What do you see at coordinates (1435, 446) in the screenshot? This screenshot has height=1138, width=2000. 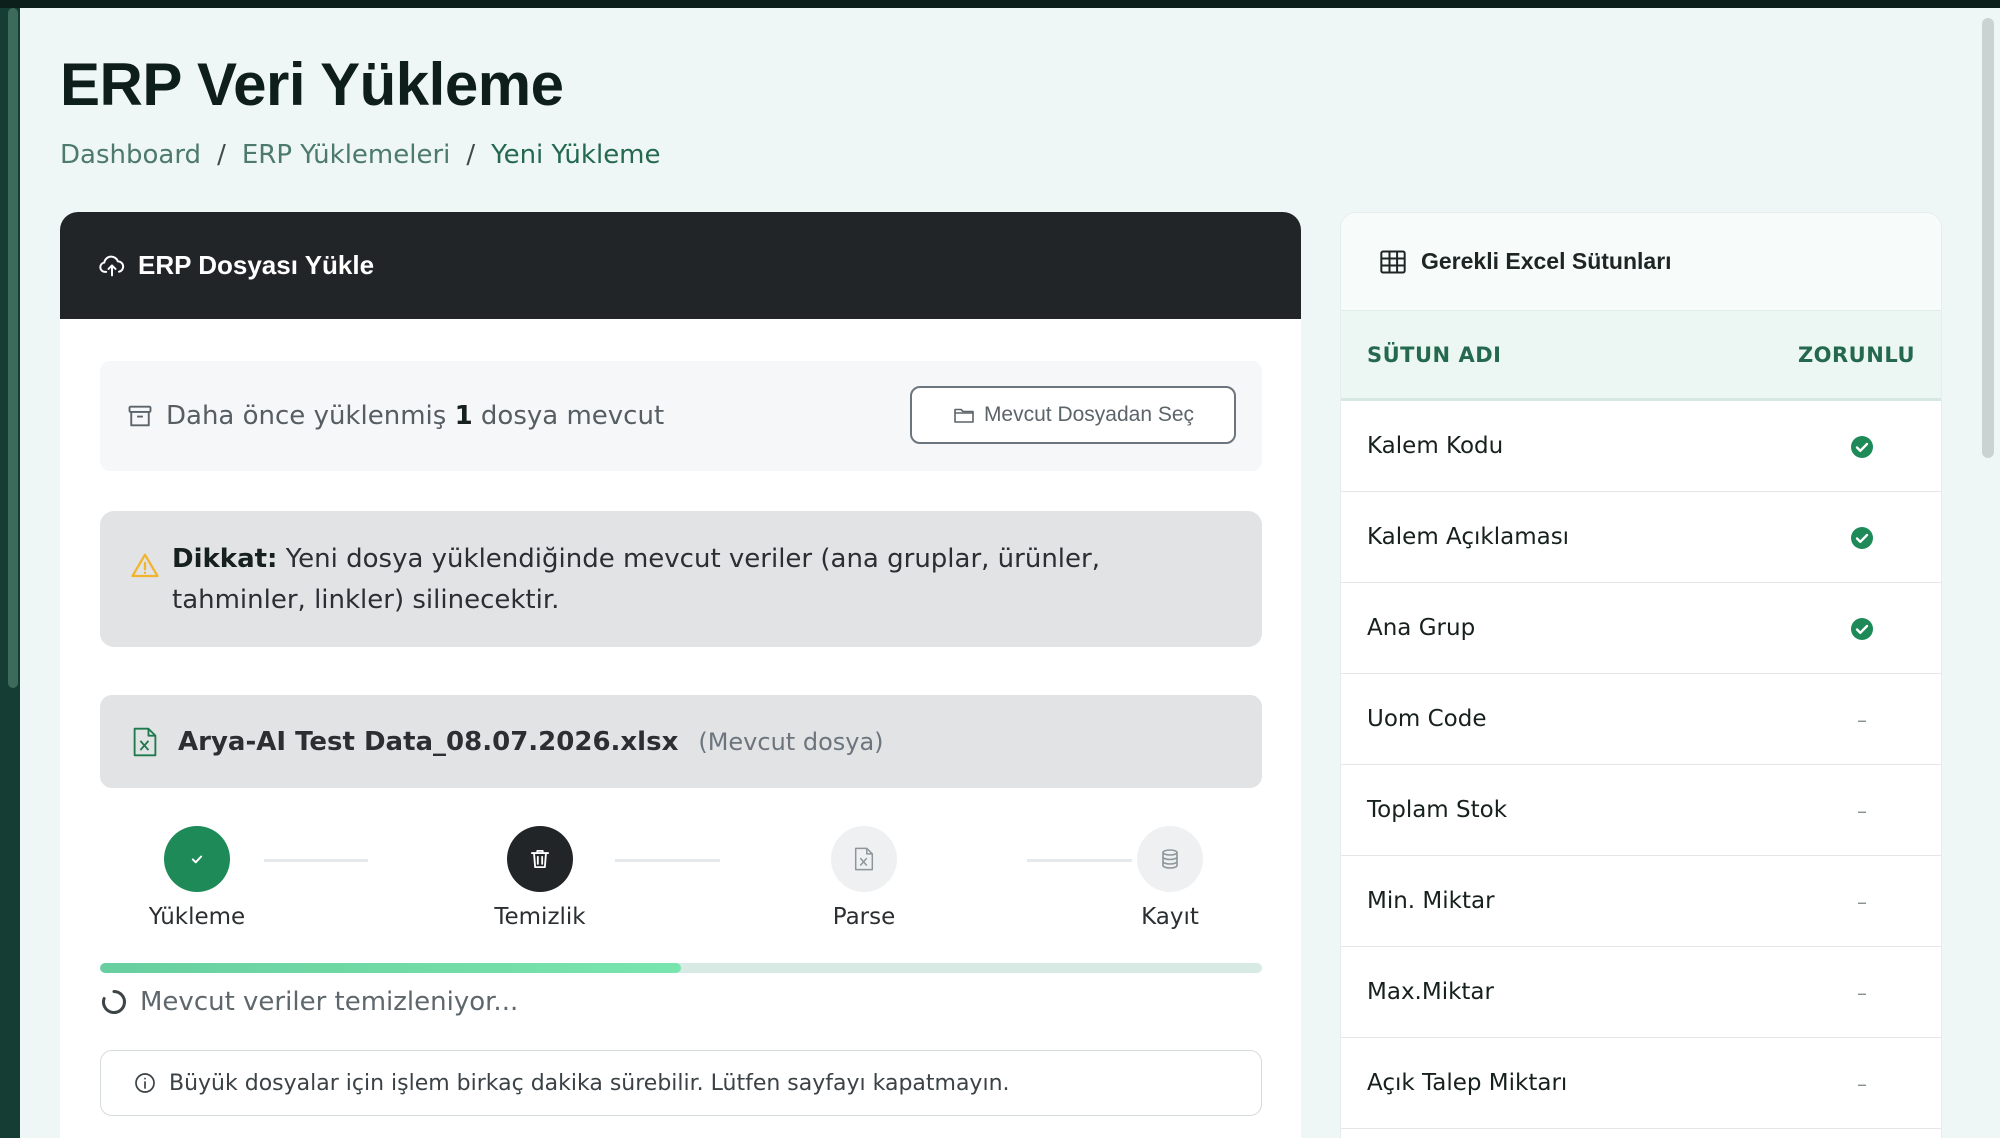 I see `column-name: Kalem Kodu` at bounding box center [1435, 446].